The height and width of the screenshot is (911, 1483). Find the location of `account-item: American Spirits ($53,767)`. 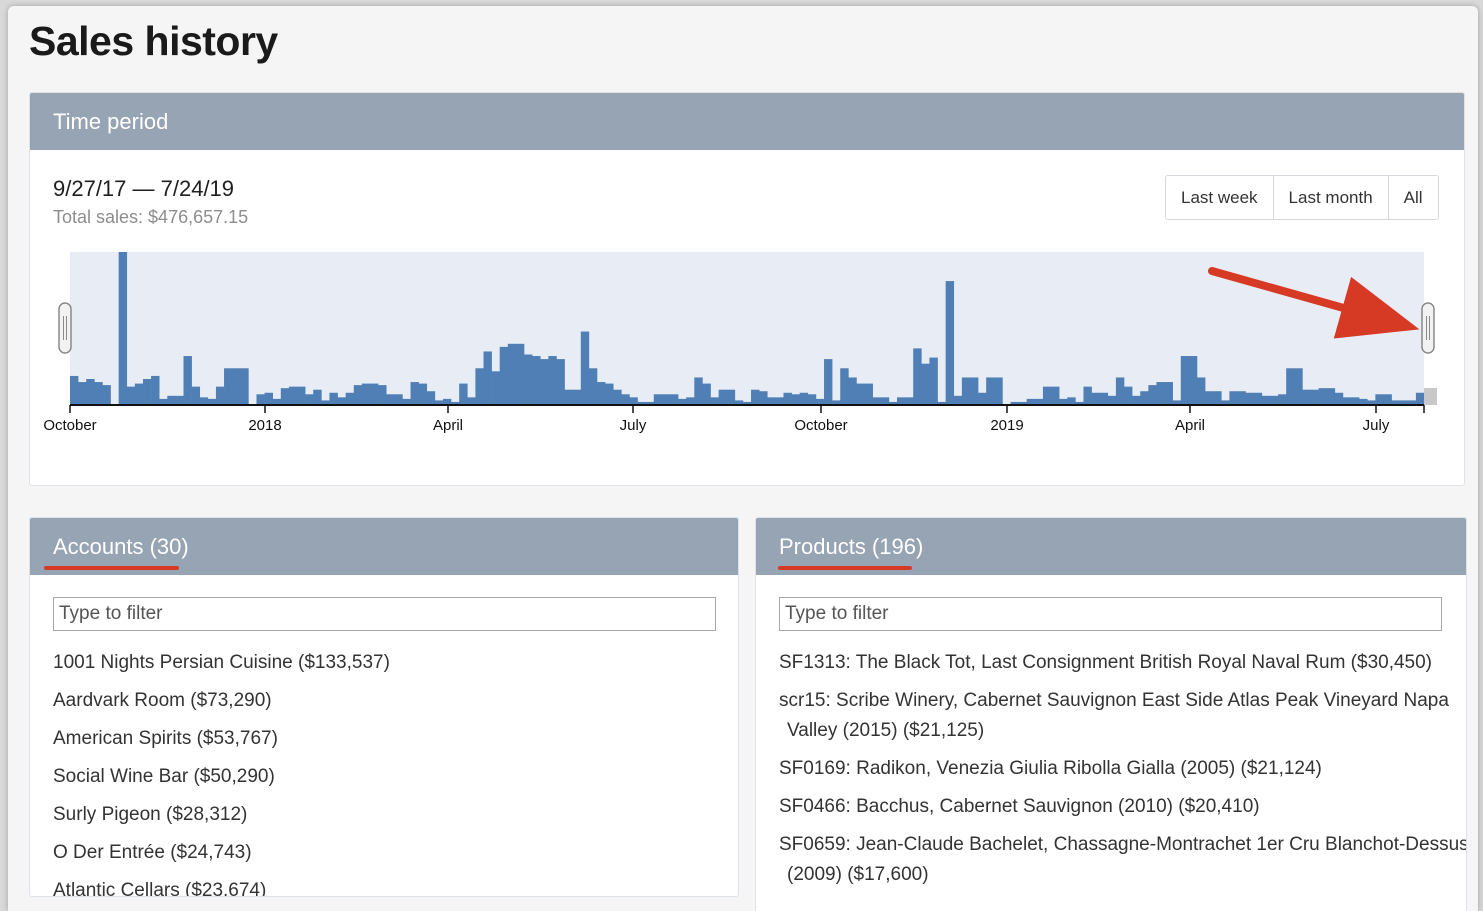

account-item: American Spirits ($53,767) is located at coordinates (388, 739).